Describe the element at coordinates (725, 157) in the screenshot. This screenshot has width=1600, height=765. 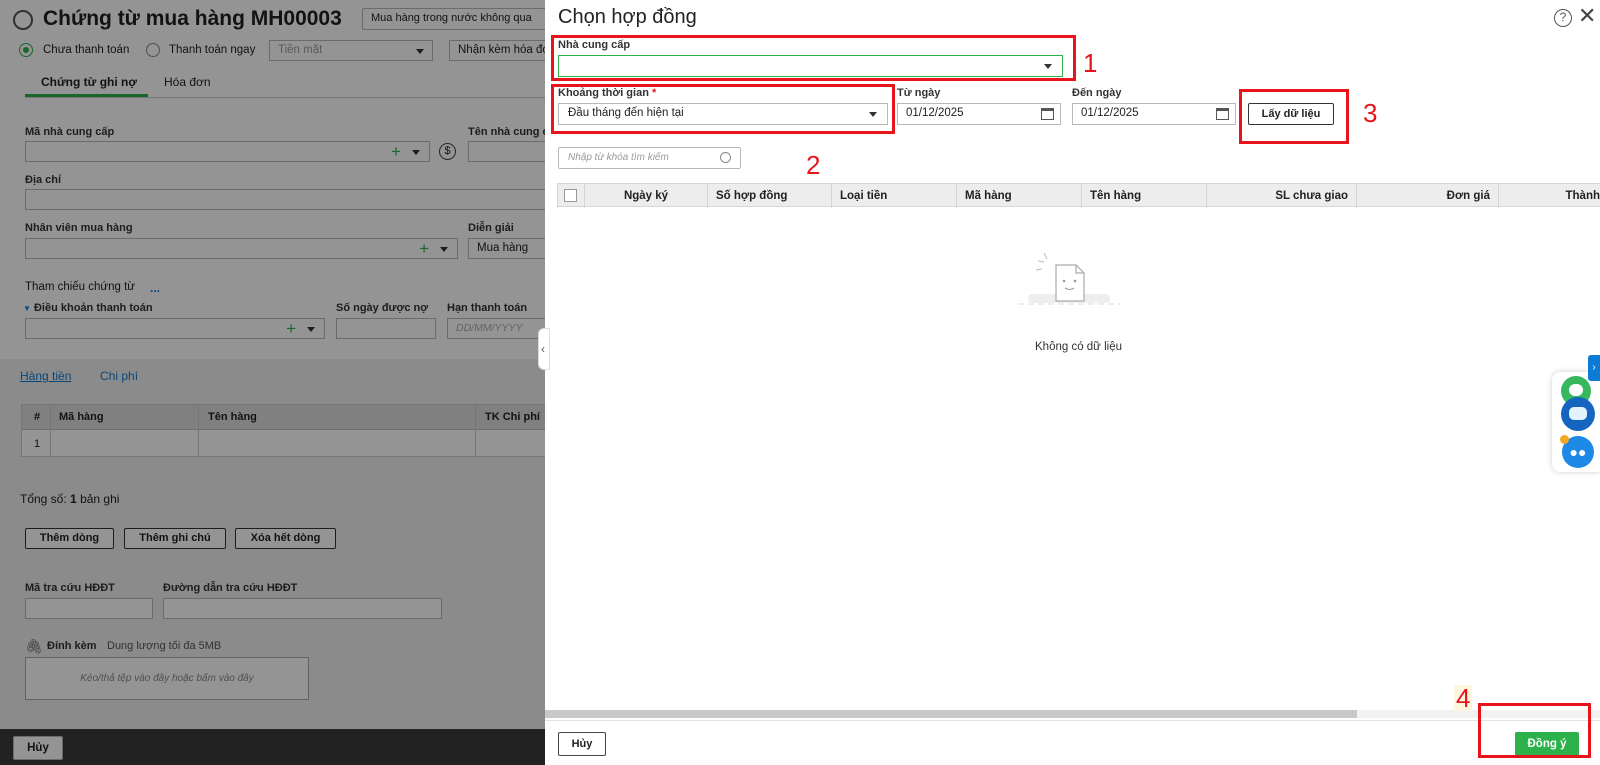
I see `search-icon` at that location.